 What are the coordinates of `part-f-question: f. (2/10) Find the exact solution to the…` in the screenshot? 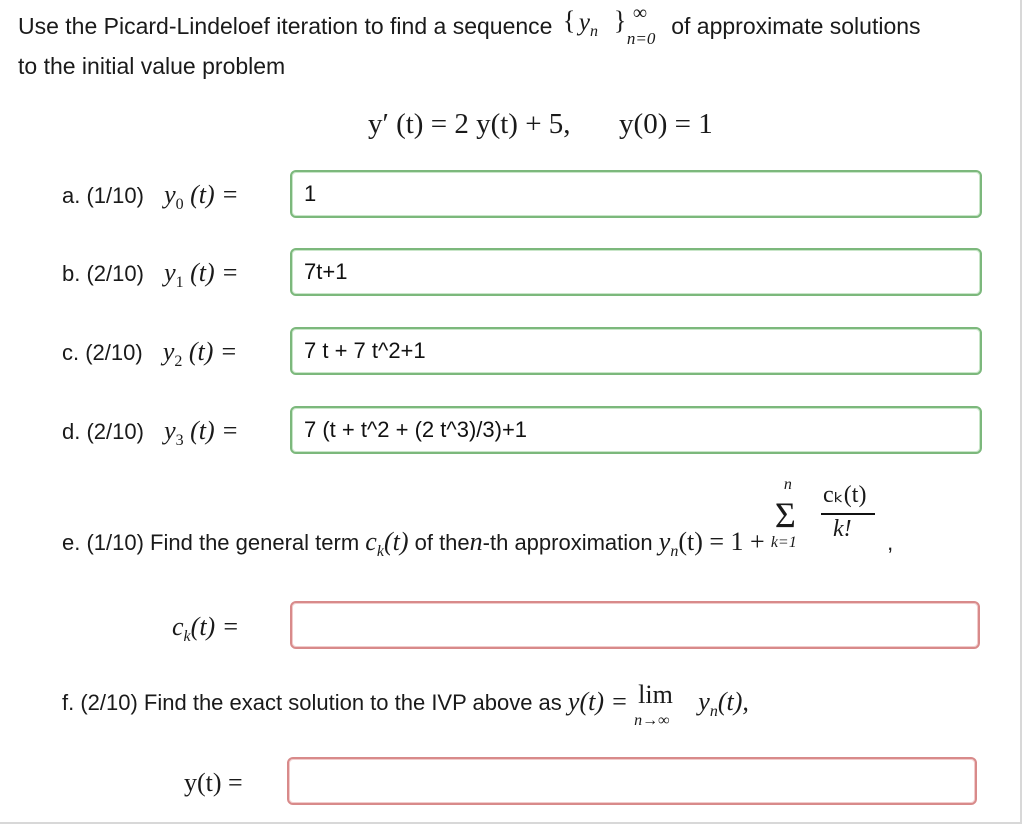 It's located at (405, 704).